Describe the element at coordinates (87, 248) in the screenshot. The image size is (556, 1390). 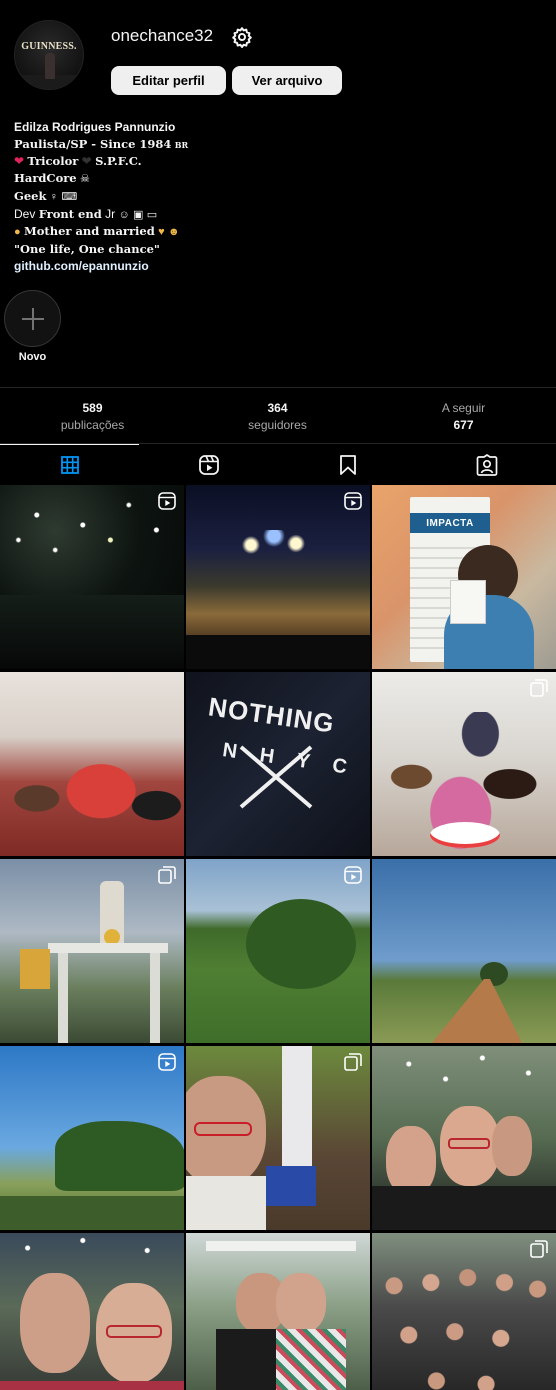
I see `bio-quote: "One life, One chance"` at that location.